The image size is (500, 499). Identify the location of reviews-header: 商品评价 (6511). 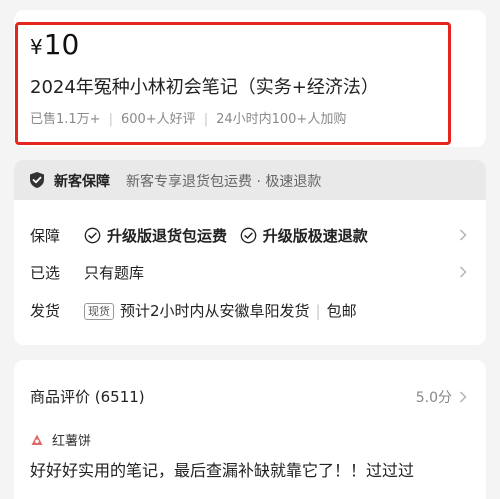
(87, 396).